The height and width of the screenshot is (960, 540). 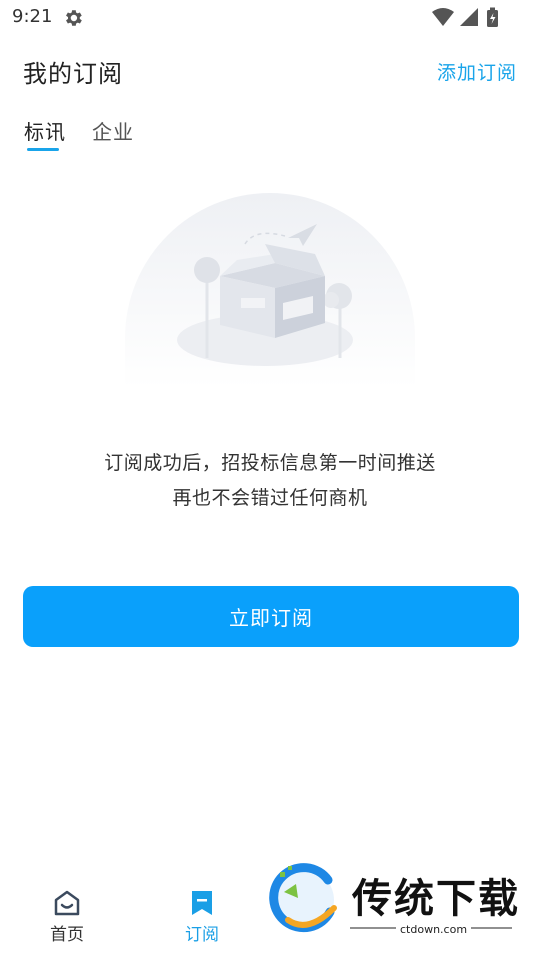 I want to click on watermark-url: ctdown.com, so click(x=434, y=929).